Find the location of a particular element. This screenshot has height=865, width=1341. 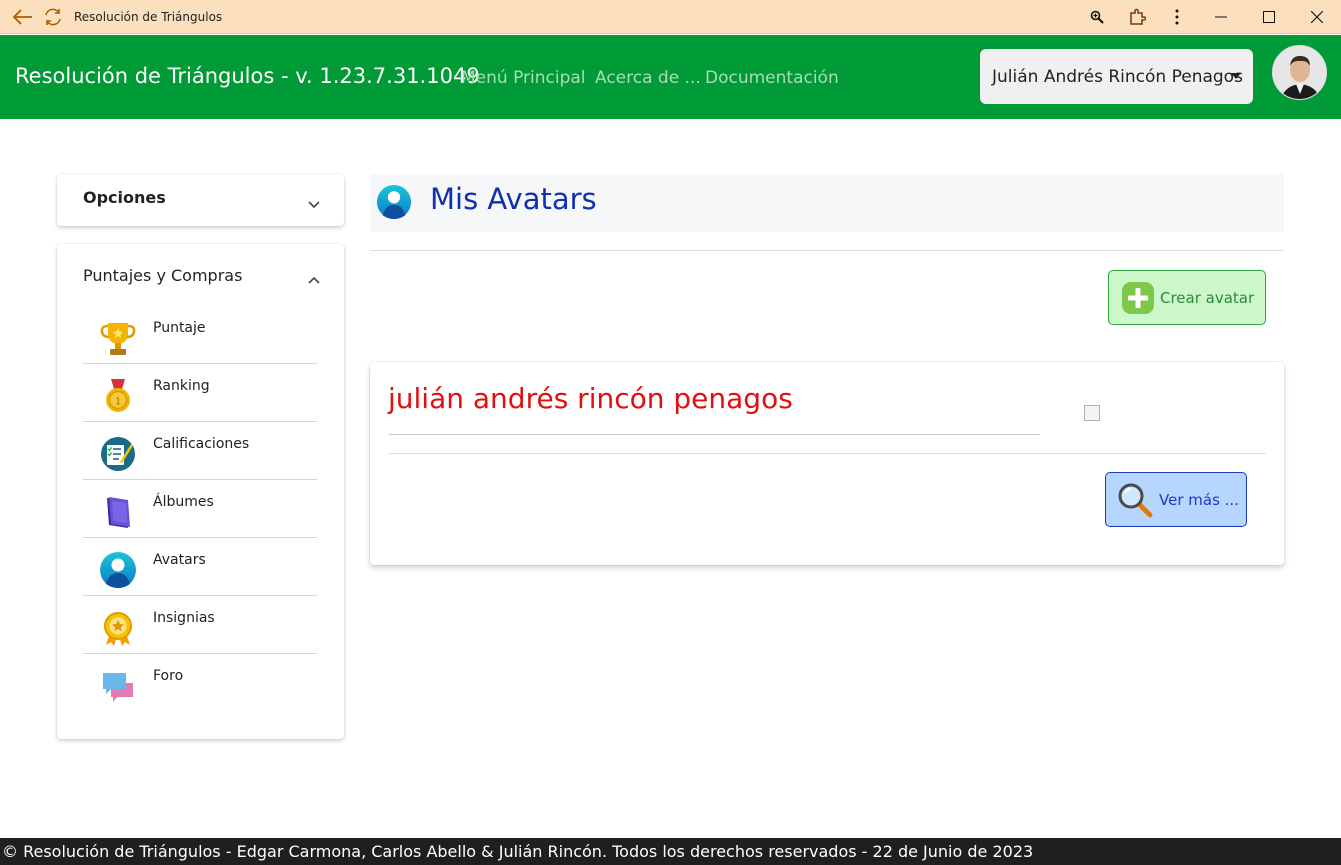

avatar-name: julián andrés rincón penagos is located at coordinates (590, 398).